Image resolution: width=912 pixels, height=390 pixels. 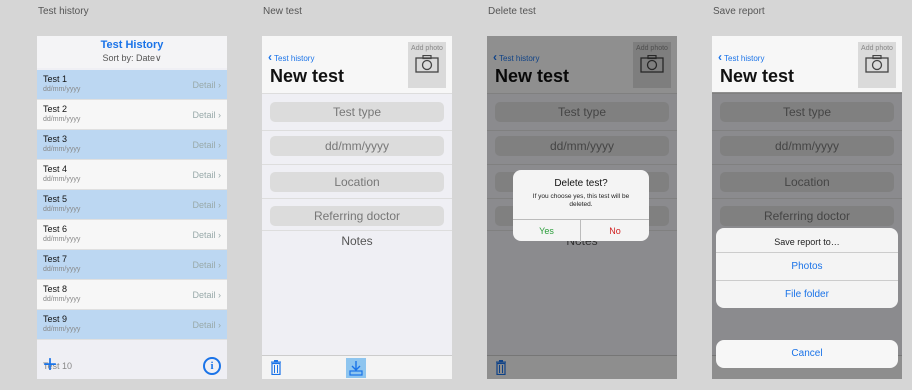 I want to click on list-item: Test 5 dd/mm/yyyy Detail ›, so click(x=132, y=205).